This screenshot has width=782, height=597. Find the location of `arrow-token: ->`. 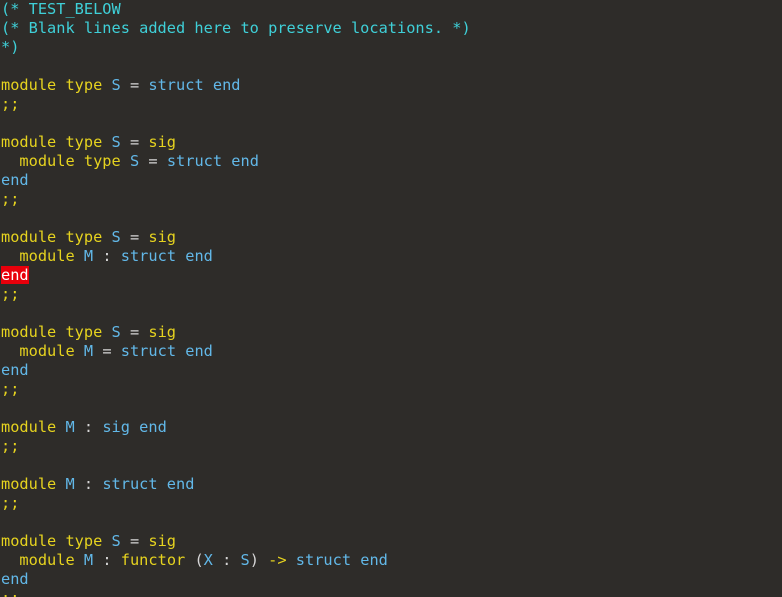

arrow-token: -> is located at coordinates (277, 560).